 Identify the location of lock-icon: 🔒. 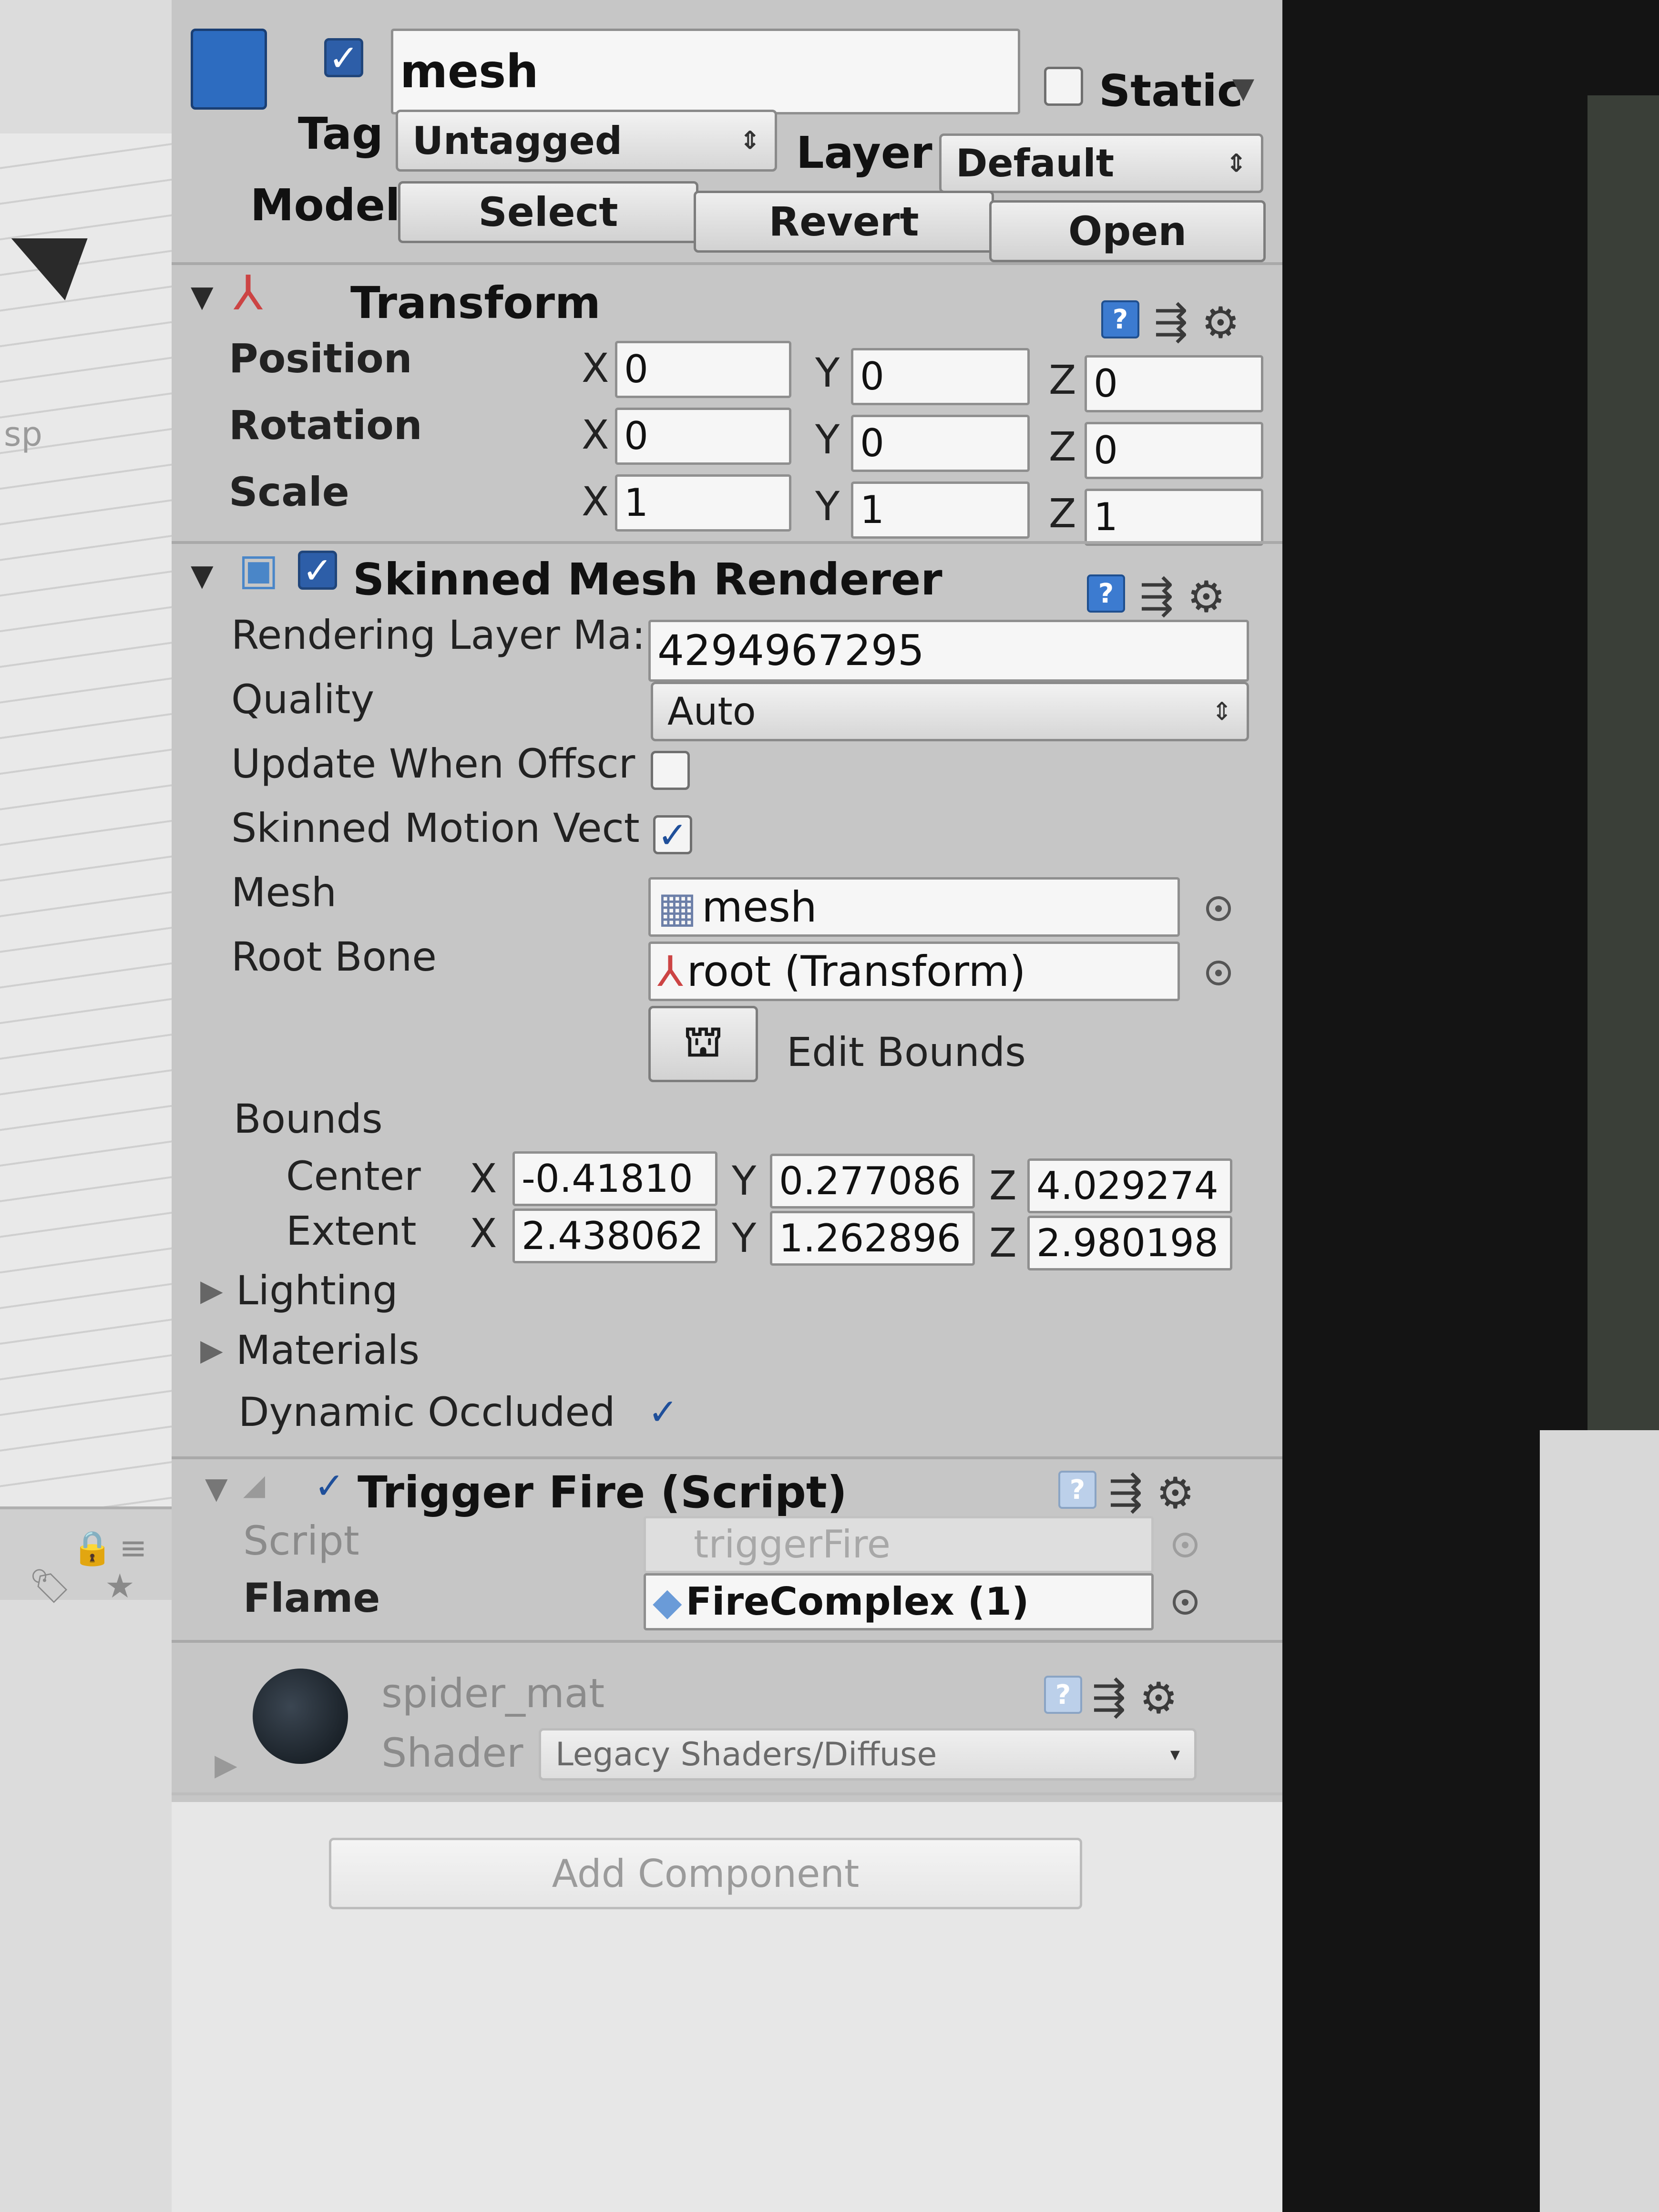
(92, 1548).